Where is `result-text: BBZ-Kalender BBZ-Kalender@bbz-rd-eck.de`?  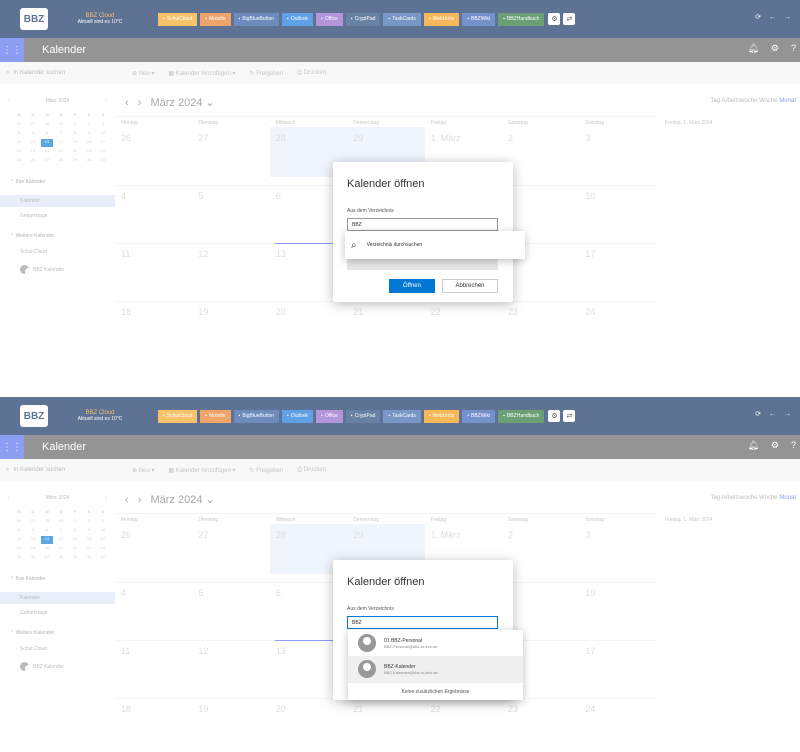
result-text: BBZ-Kalender BBZ-Kalender@bbz-rd-eck.de is located at coordinates (411, 669).